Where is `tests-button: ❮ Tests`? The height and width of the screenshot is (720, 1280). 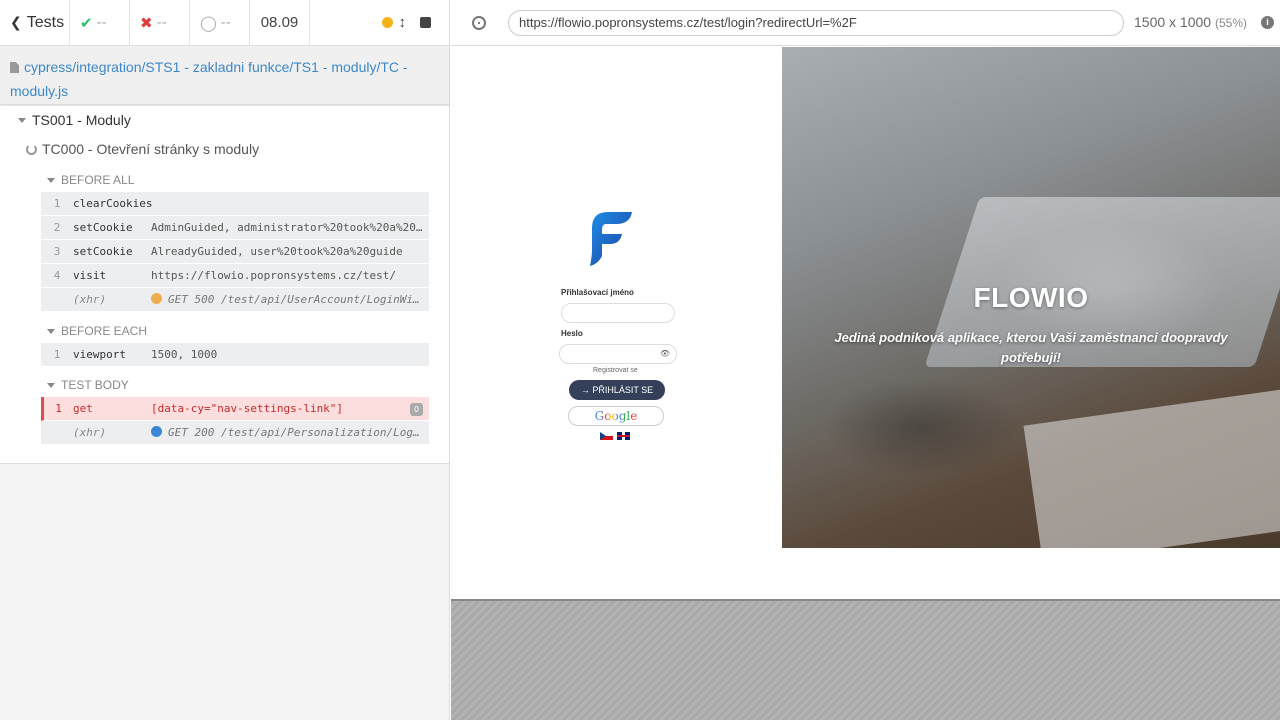
tests-button: ❮ Tests is located at coordinates (35, 22).